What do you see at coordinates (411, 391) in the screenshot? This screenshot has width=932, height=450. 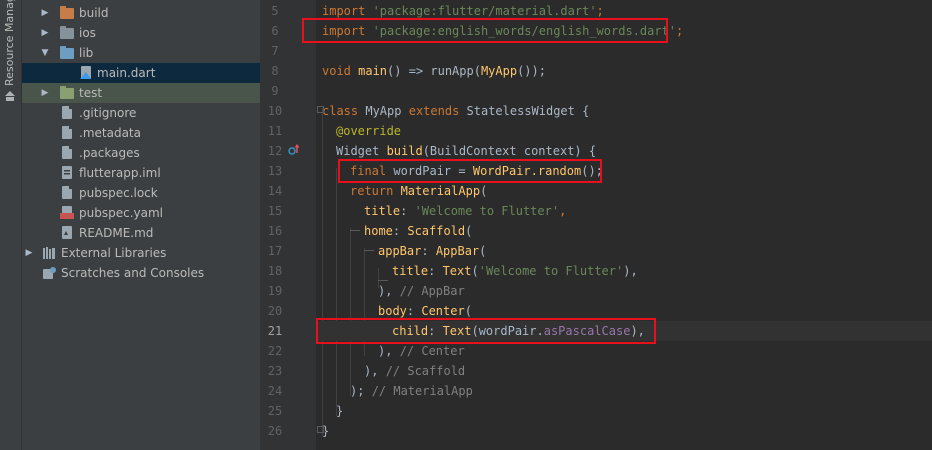 I see `code-text: ); // MaterialApp` at bounding box center [411, 391].